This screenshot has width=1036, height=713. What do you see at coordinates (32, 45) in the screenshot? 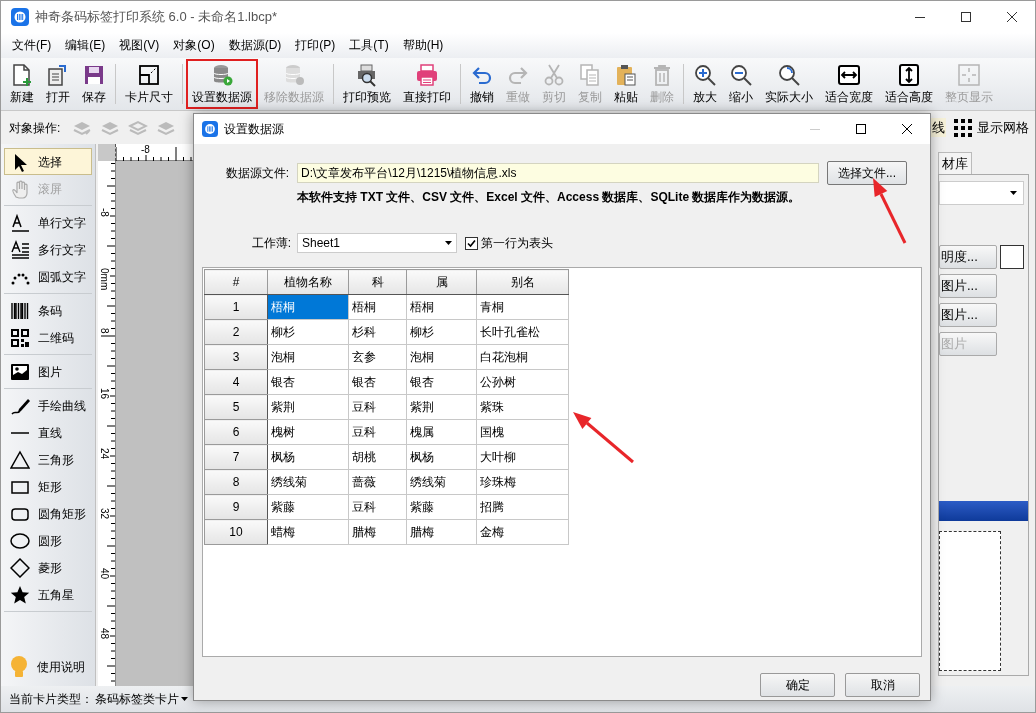
I see `menu-item: 文件(F)` at bounding box center [32, 45].